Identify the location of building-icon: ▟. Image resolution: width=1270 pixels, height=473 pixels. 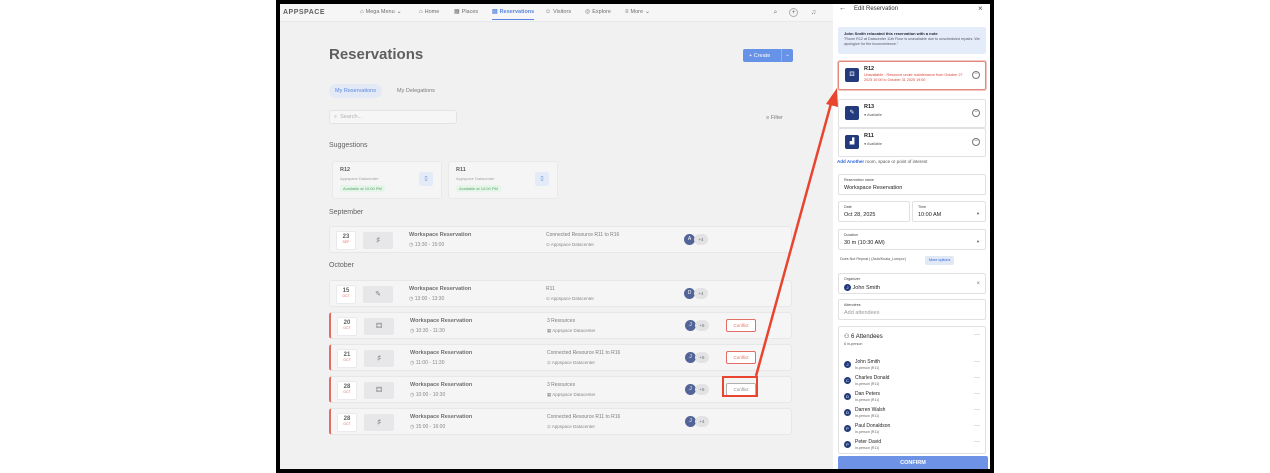
(852, 142).